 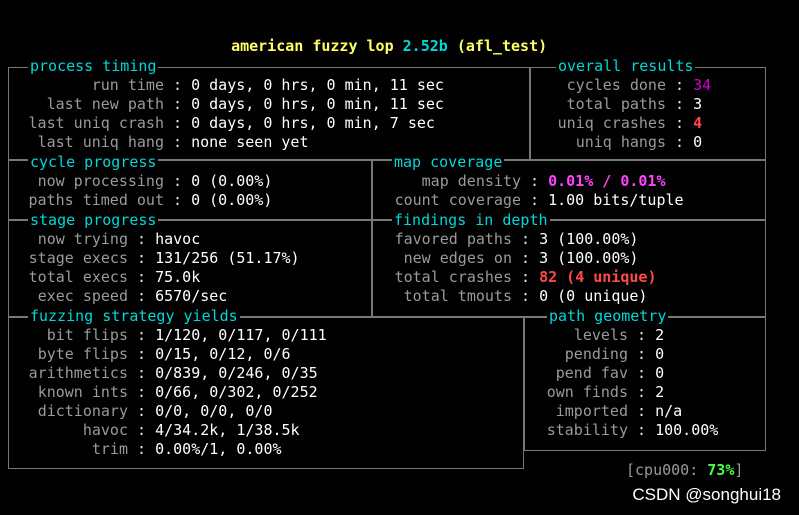 What do you see at coordinates (134, 316) in the screenshot?
I see `header-strategy: fuzzing strategy yields` at bounding box center [134, 316].